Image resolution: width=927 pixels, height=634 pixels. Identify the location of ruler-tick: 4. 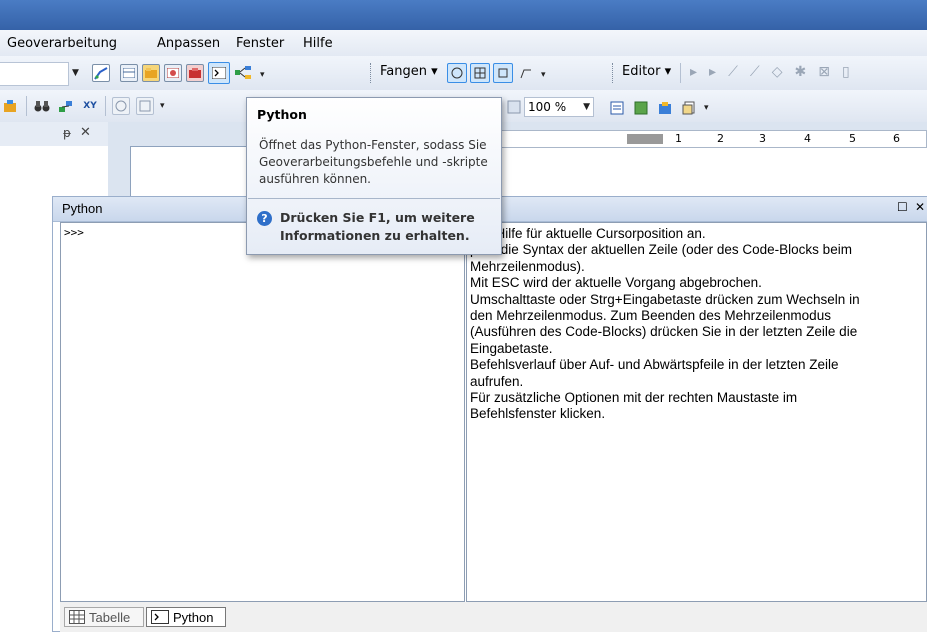
(807, 138).